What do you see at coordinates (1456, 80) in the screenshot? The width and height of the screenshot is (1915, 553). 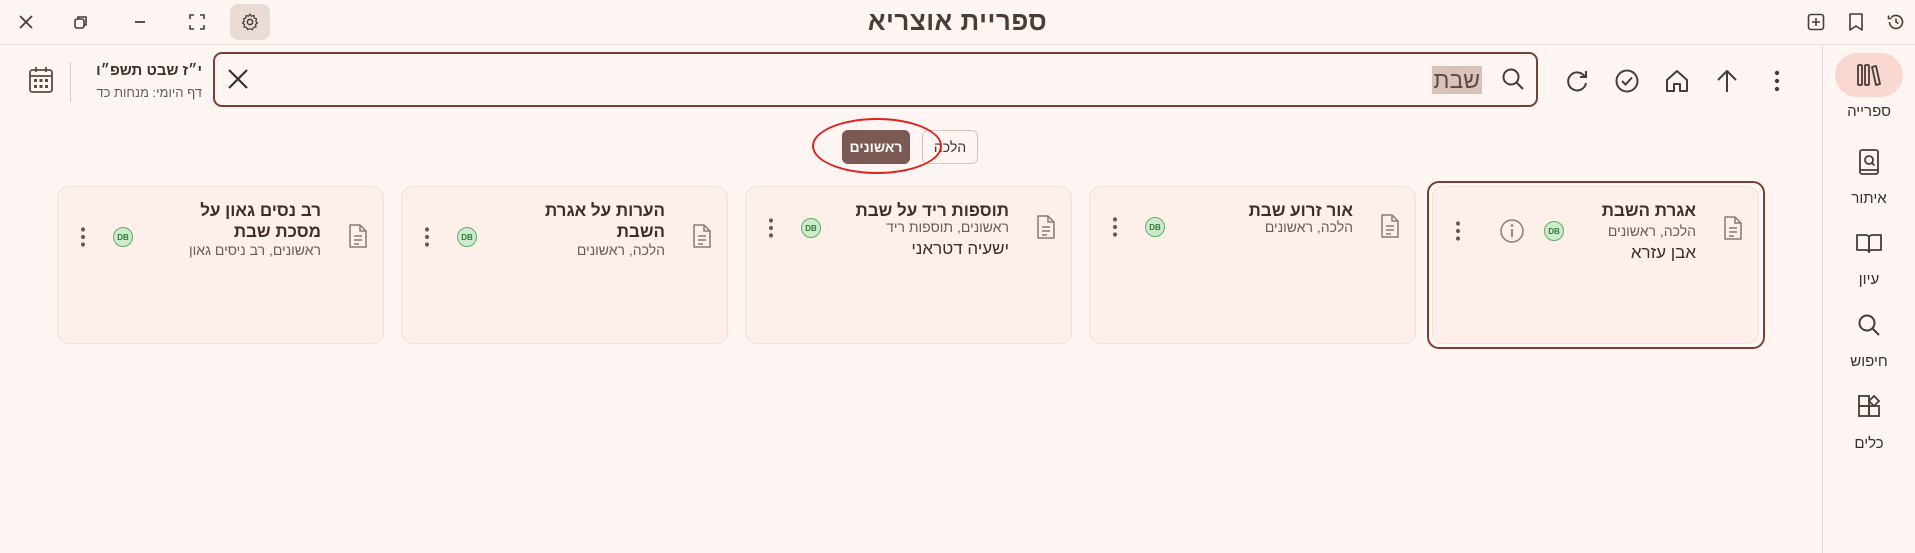 I see `search-input: שבת` at bounding box center [1456, 80].